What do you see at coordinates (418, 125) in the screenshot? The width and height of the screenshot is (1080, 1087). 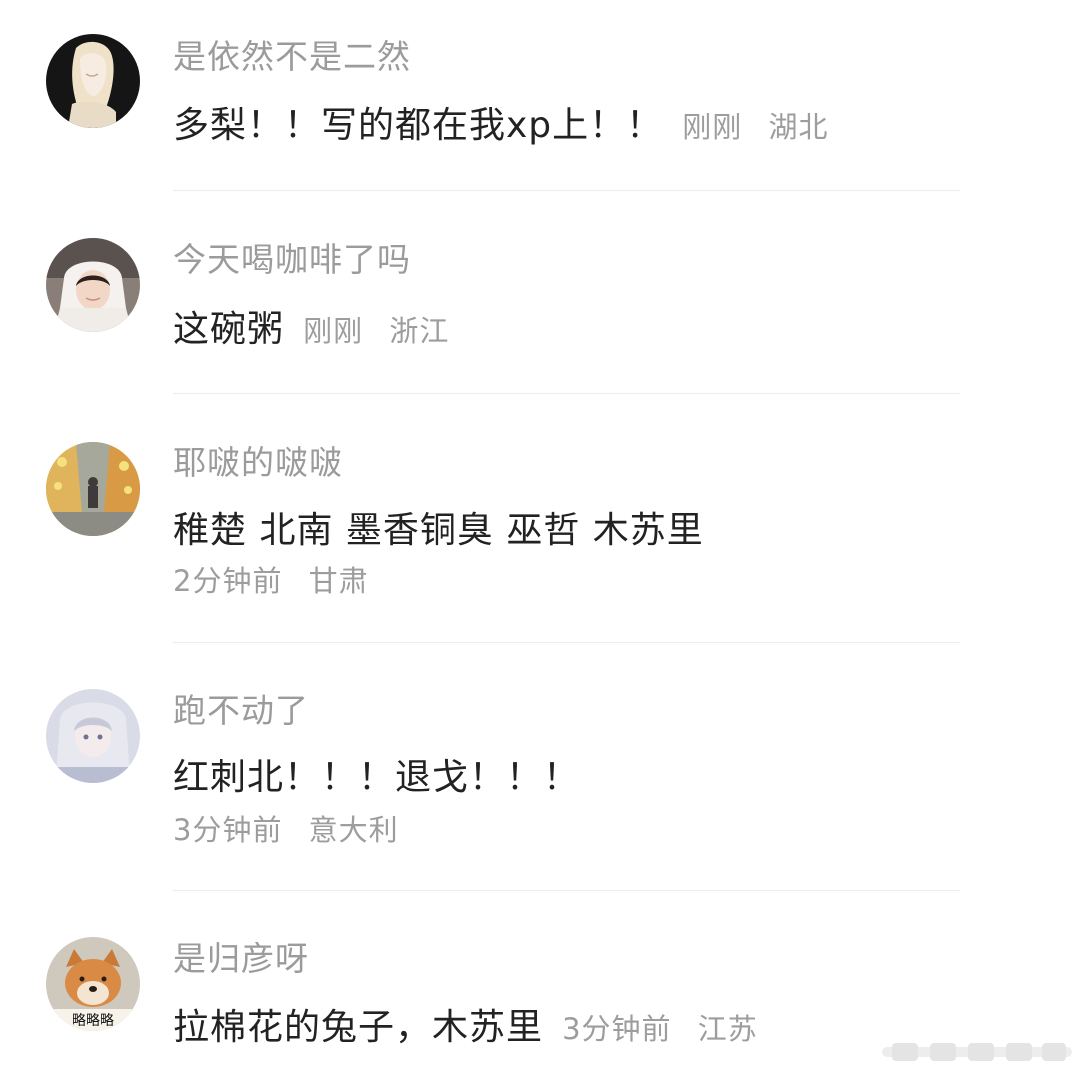 I see `comment-text: 多梨！！写的都在我xp上！！` at bounding box center [418, 125].